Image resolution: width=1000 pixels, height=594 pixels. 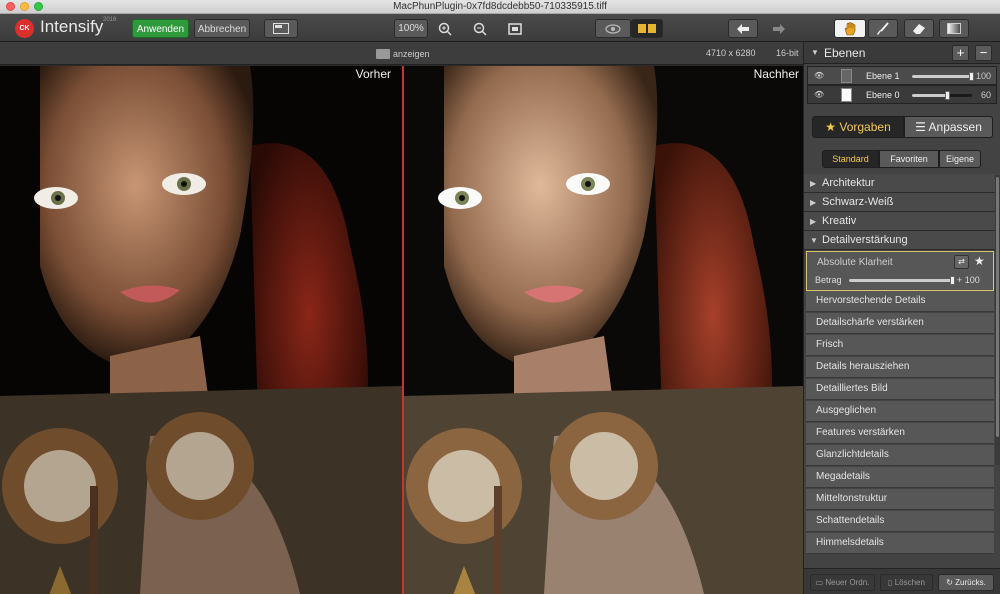 I want to click on preset-name: Absolute Klarheit, so click(x=855, y=262).